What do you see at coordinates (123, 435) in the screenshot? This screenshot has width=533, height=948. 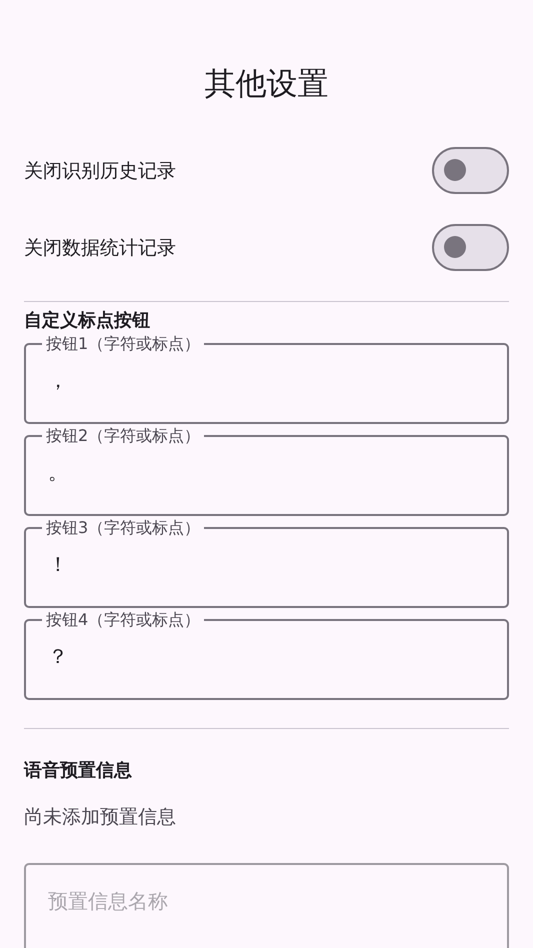 I see `field-label: 按钮2（字符或标点）` at bounding box center [123, 435].